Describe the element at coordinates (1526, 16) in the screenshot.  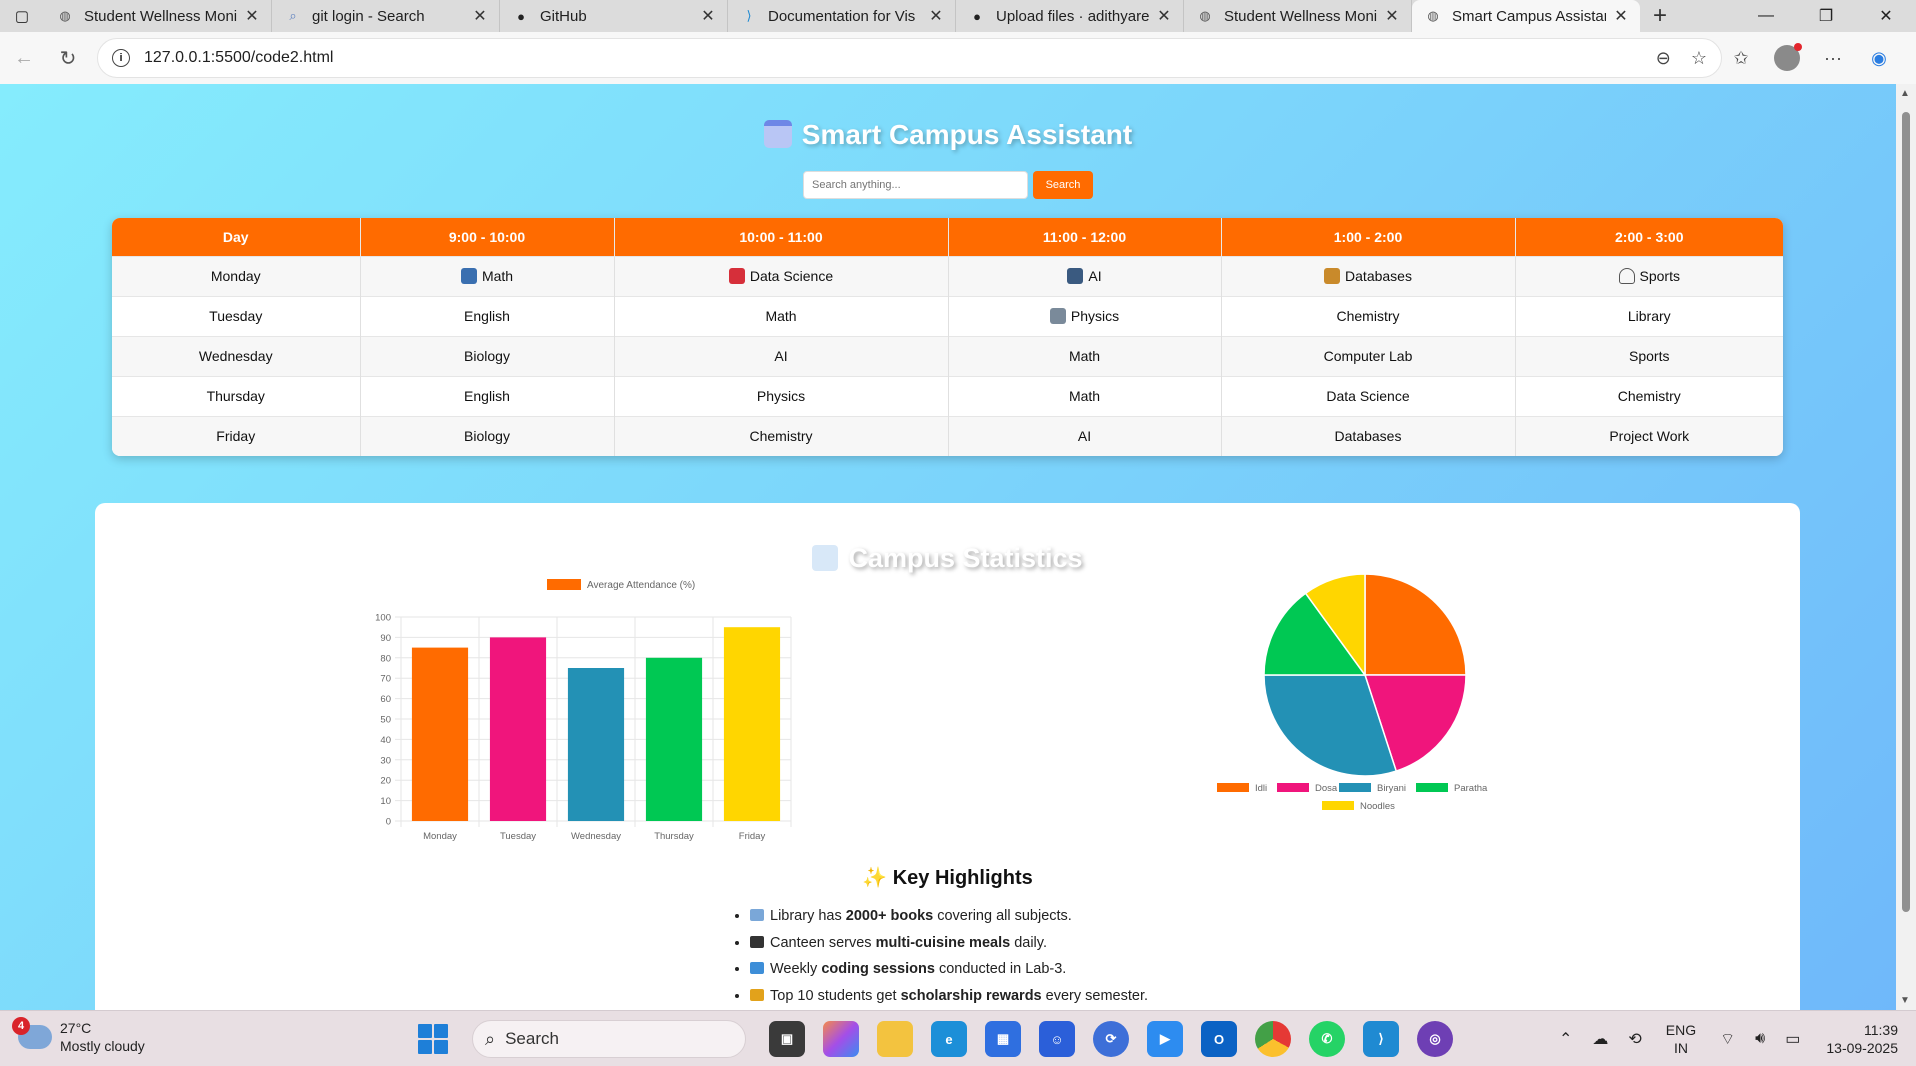
I see `browser-tab: ◍ Smart Campus Assistan ✕` at that location.